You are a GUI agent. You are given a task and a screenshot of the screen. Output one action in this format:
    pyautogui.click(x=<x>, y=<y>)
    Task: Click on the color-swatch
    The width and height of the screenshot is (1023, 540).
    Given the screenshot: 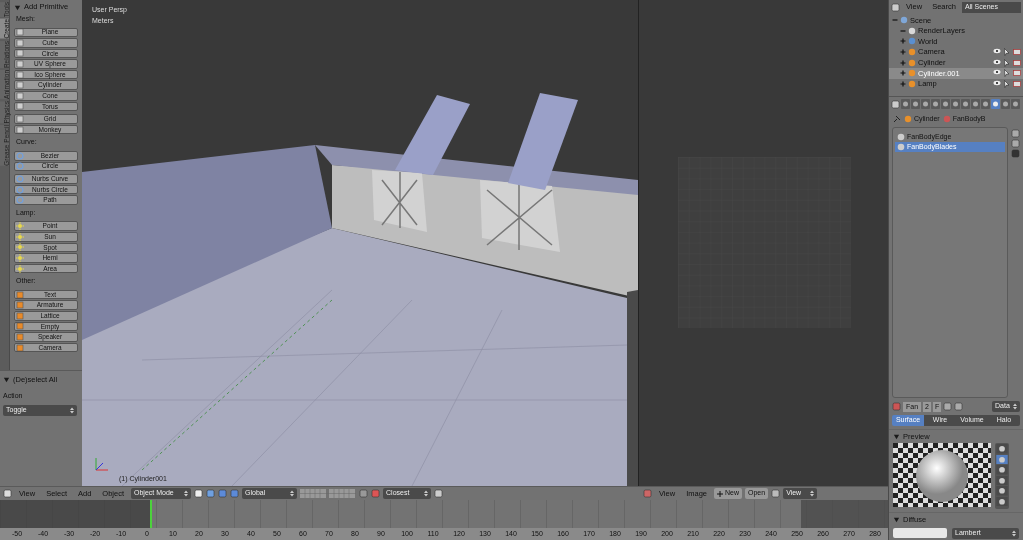 What is the action you would take?
    pyautogui.click(x=920, y=533)
    